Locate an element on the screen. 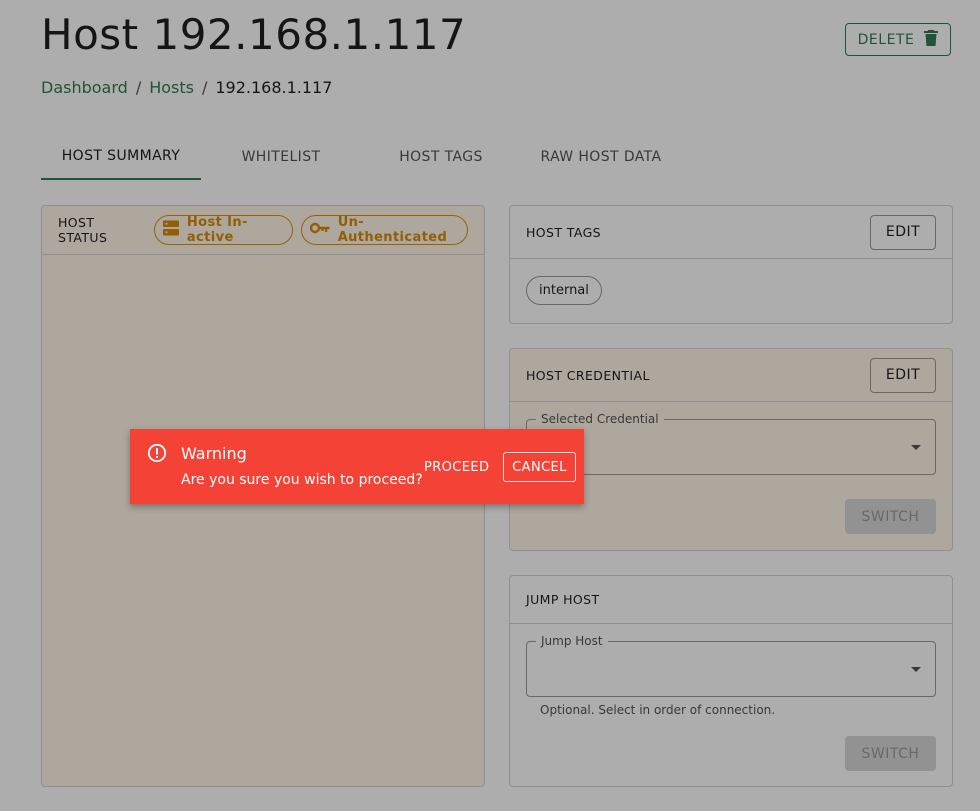  snackbar-message: Are you sure you wish to proceed? is located at coordinates (302, 480).